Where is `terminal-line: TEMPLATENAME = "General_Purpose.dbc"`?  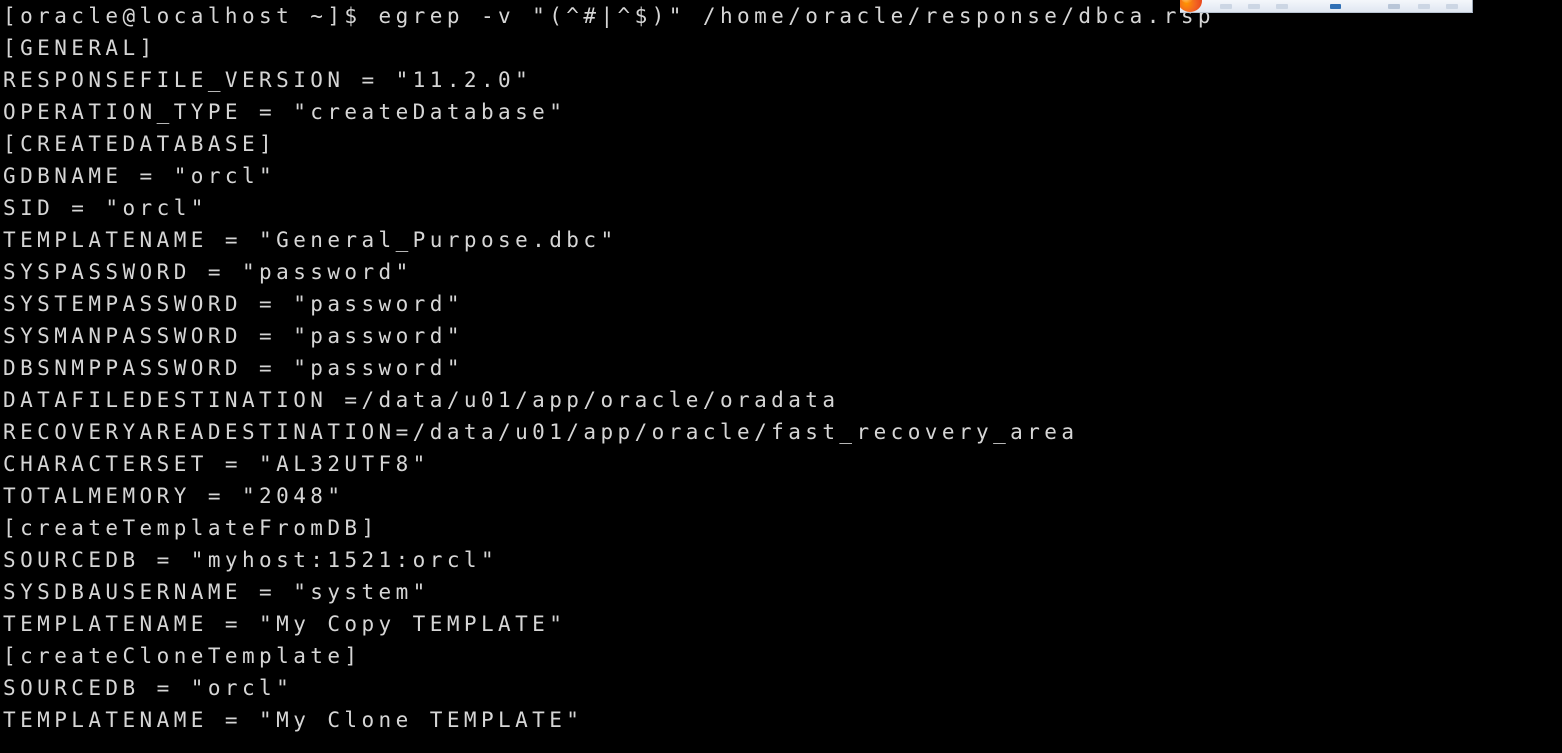 terminal-line: TEMPLATENAME = "General_Purpose.dbc" is located at coordinates (310, 240).